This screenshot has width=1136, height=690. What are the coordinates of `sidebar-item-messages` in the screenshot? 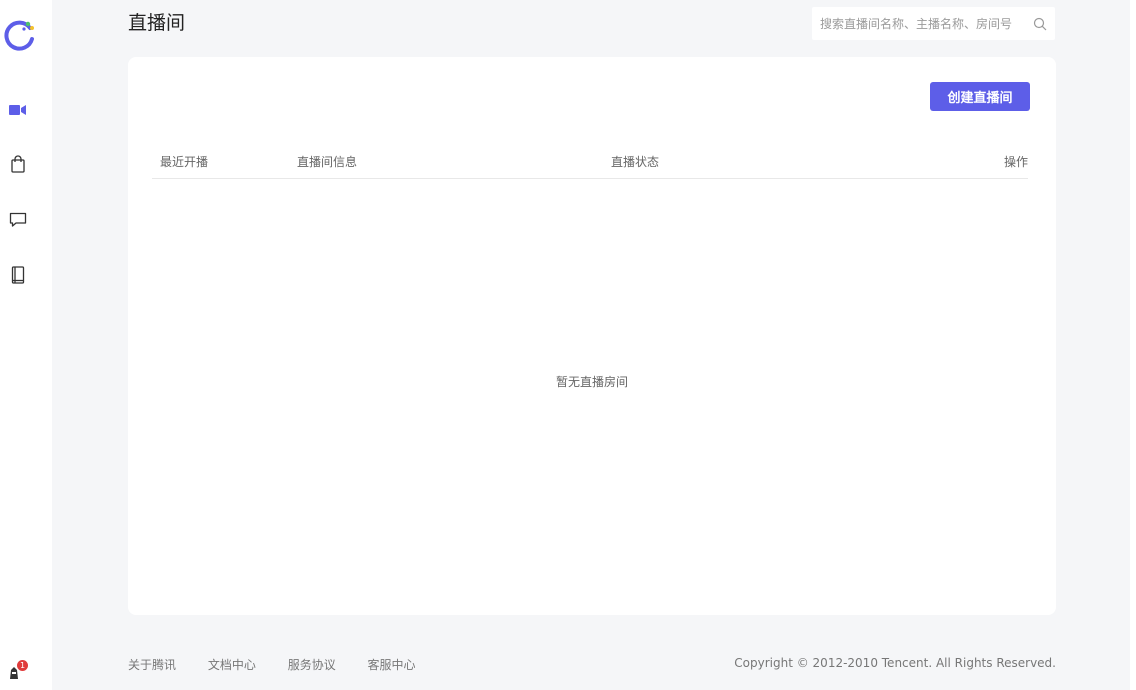 It's located at (18, 222).